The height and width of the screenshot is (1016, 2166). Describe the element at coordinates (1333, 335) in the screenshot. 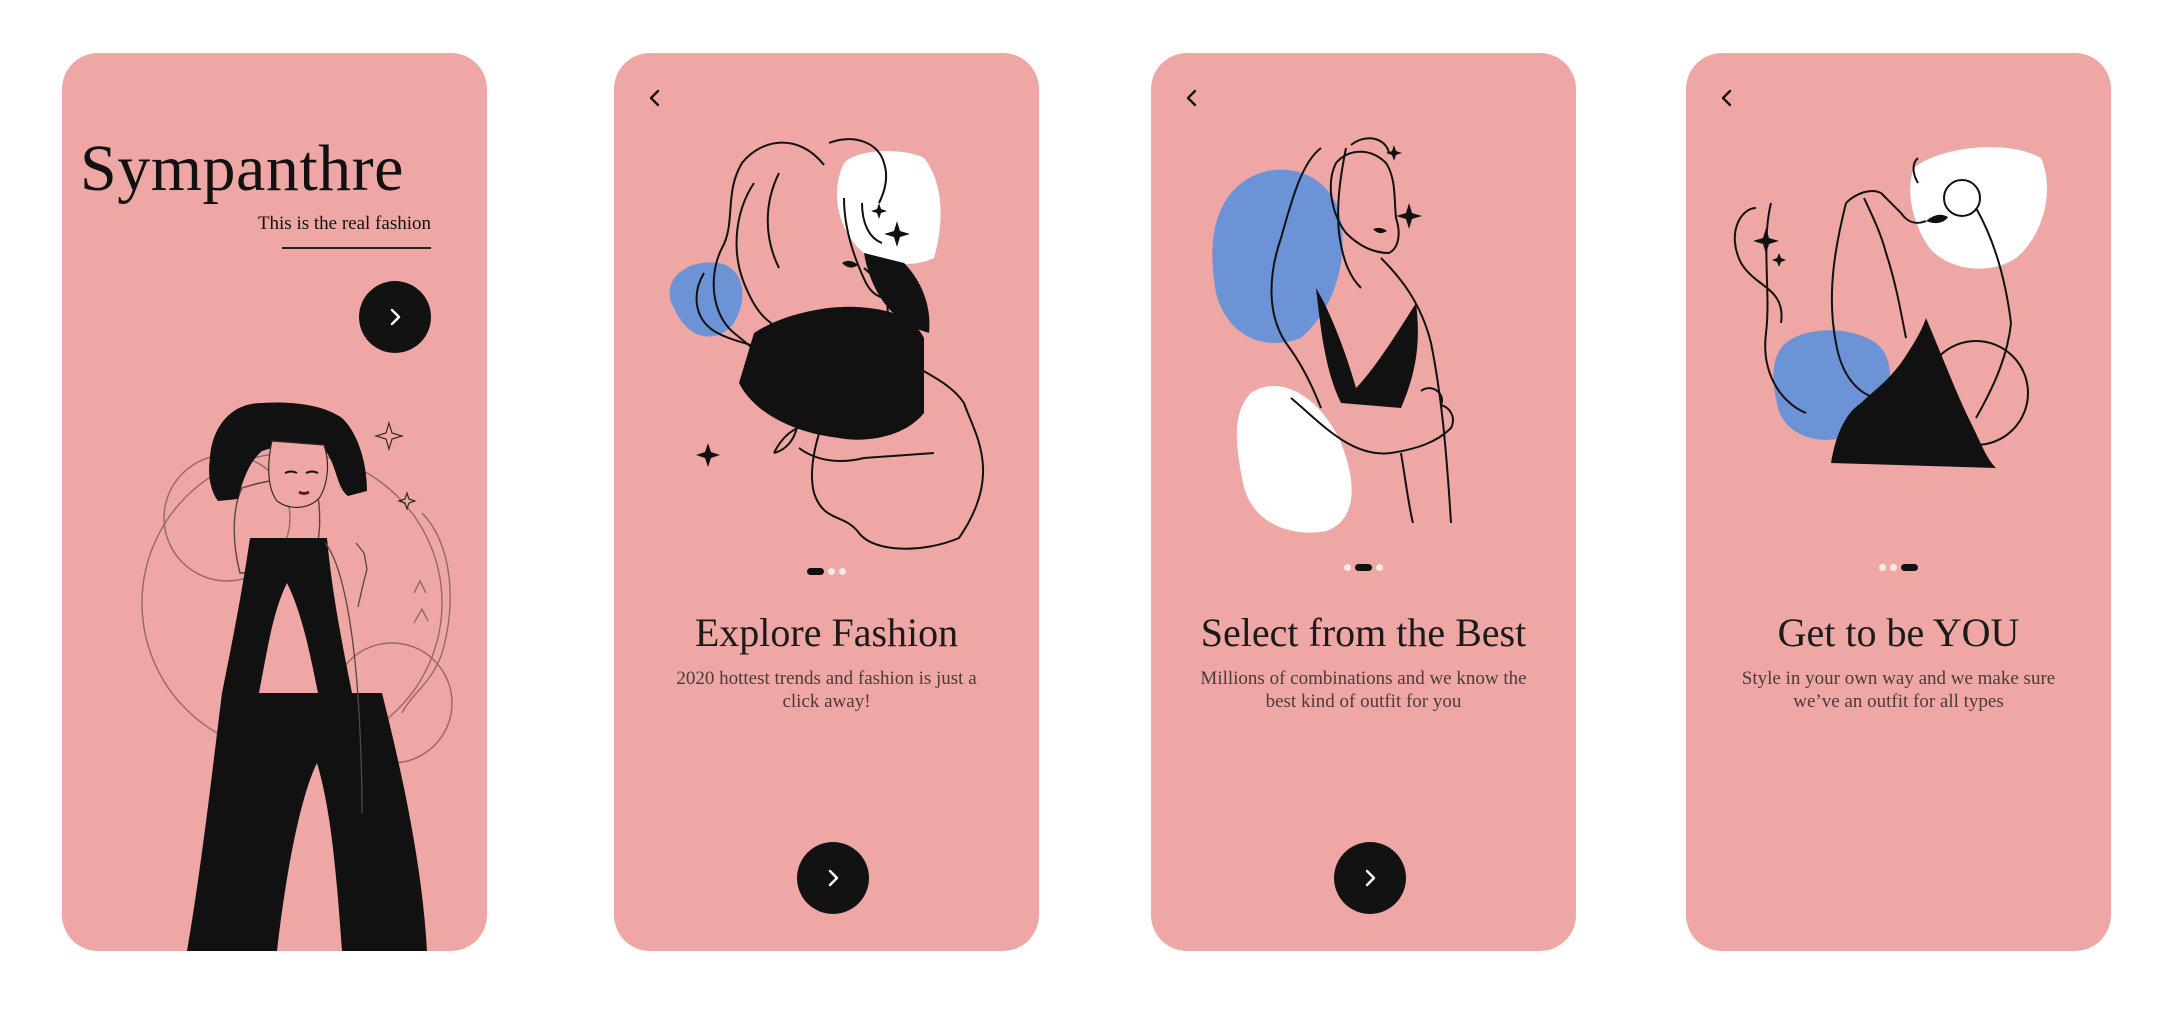

I see `woman-profile-illustration` at that location.